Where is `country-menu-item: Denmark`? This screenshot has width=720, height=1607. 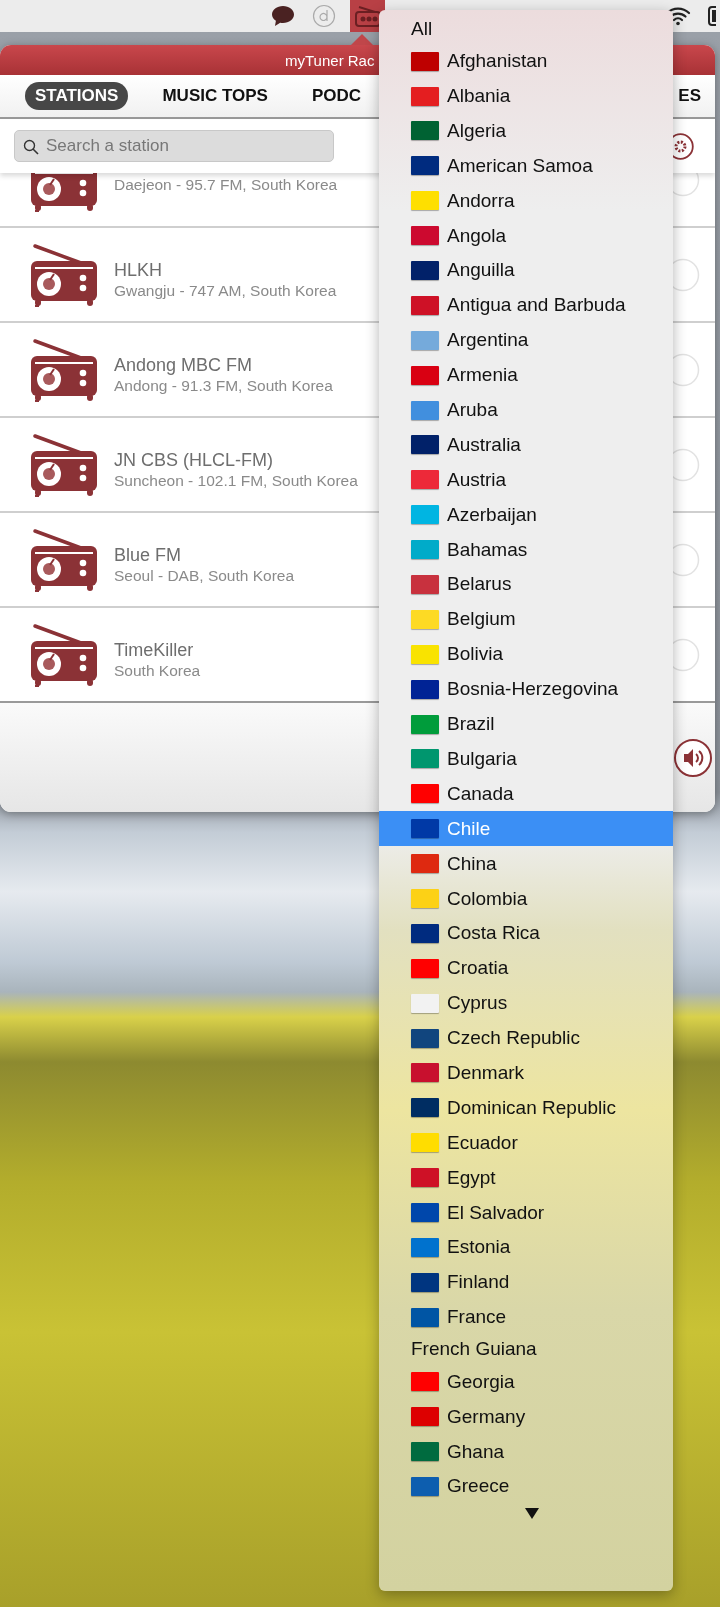
country-menu-item: Denmark is located at coordinates (526, 1073).